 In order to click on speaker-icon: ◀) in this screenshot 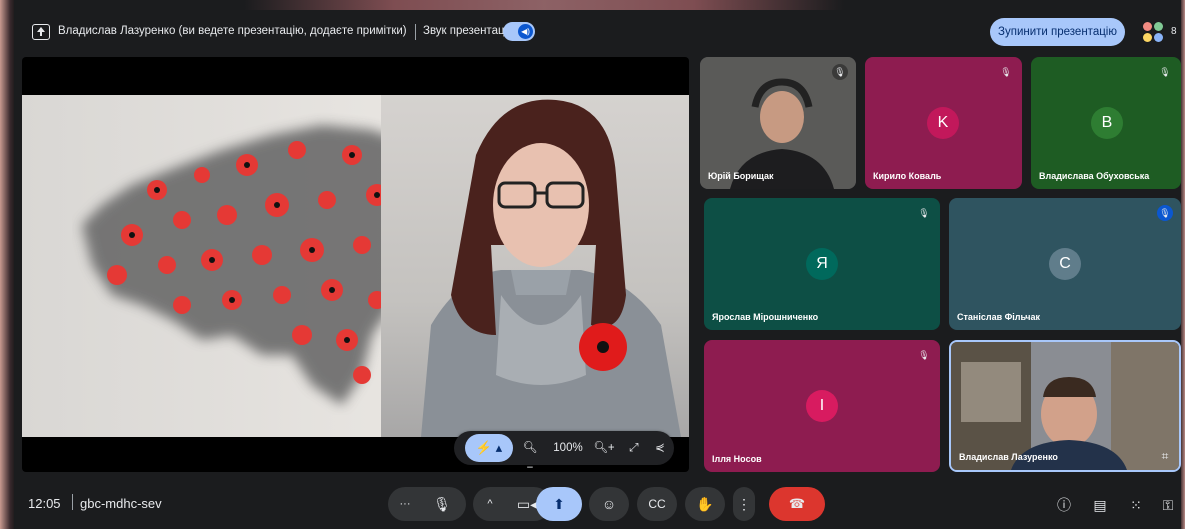, I will do `click(525, 31)`.